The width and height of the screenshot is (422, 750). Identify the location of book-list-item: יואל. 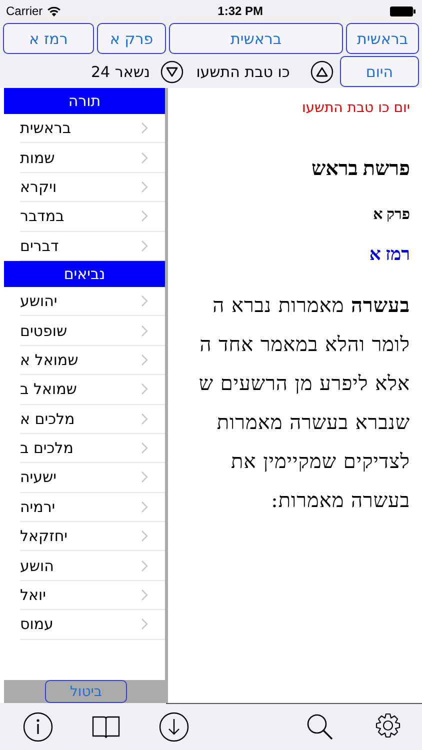
(92, 595).